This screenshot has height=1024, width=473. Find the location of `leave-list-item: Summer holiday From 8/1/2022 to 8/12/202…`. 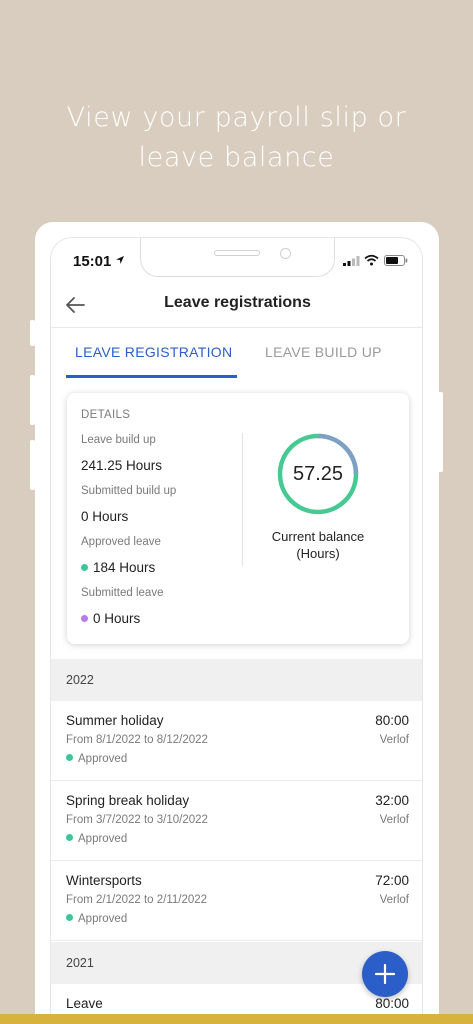

leave-list-item: Summer holiday From 8/1/2022 to 8/12/202… is located at coordinates (236, 741).